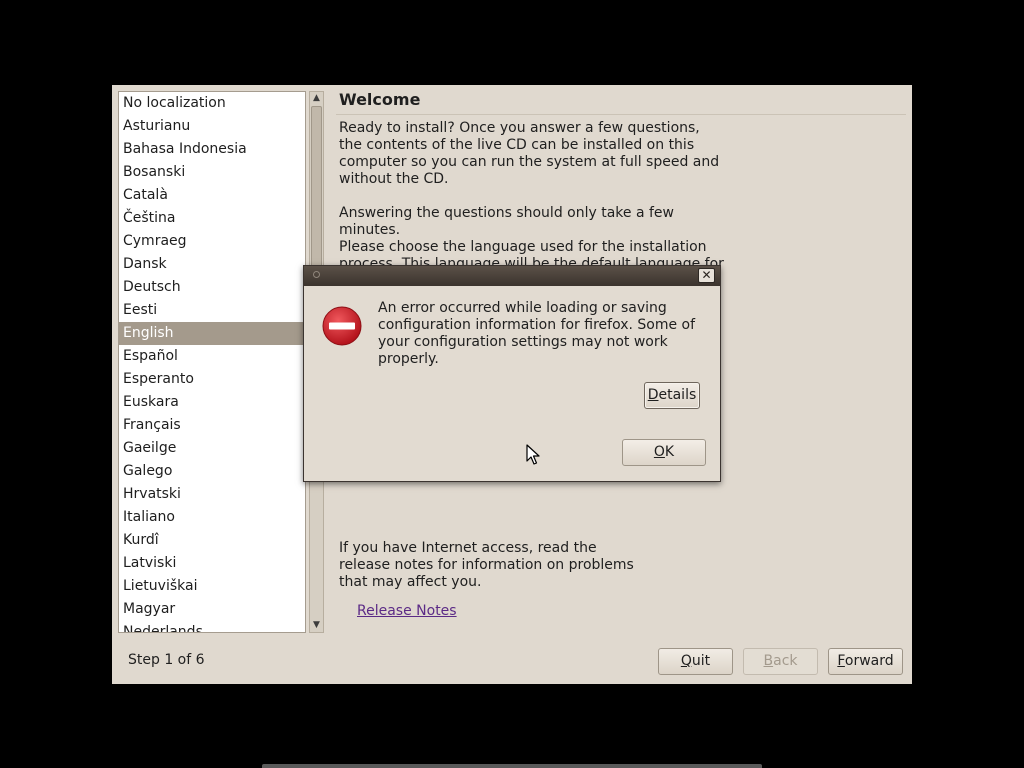 The height and width of the screenshot is (768, 1024). I want to click on details-label: etails, so click(677, 395).